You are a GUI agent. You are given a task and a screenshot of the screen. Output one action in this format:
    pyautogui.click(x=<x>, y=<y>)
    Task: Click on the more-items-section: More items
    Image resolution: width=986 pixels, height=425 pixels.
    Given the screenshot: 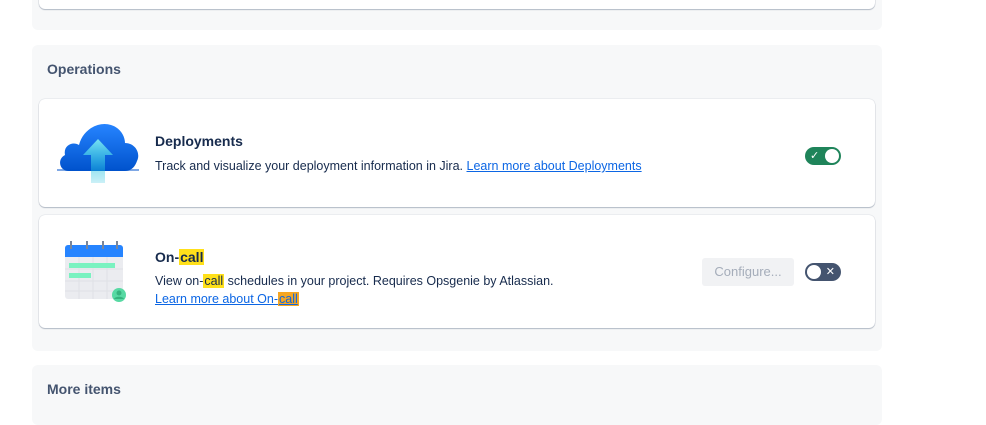 What is the action you would take?
    pyautogui.click(x=457, y=395)
    